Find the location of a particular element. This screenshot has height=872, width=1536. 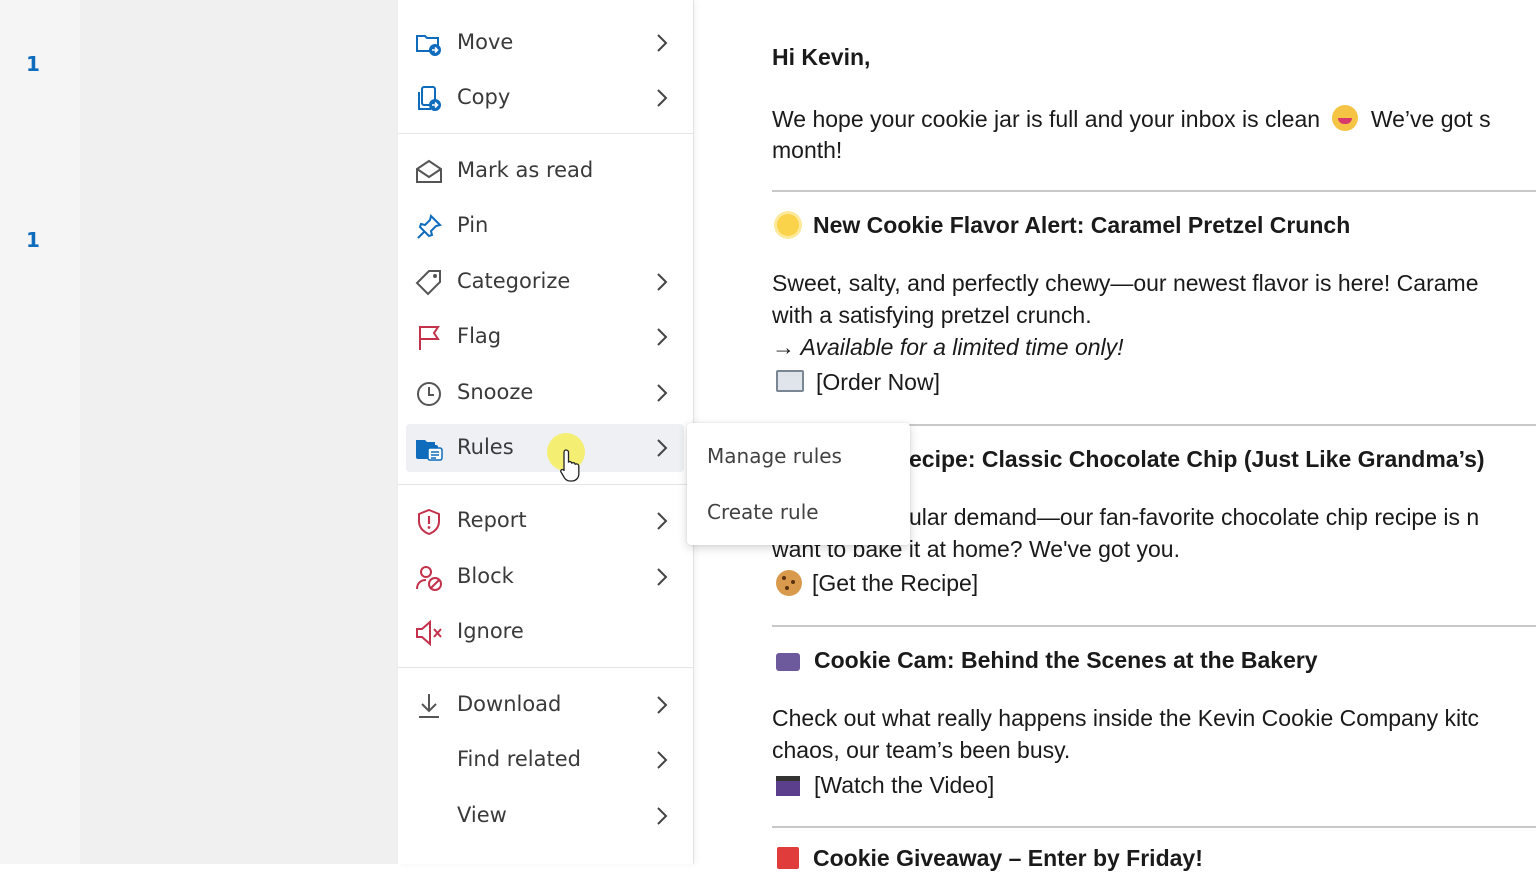

menu-item-label: Mark as read is located at coordinates (525, 170).